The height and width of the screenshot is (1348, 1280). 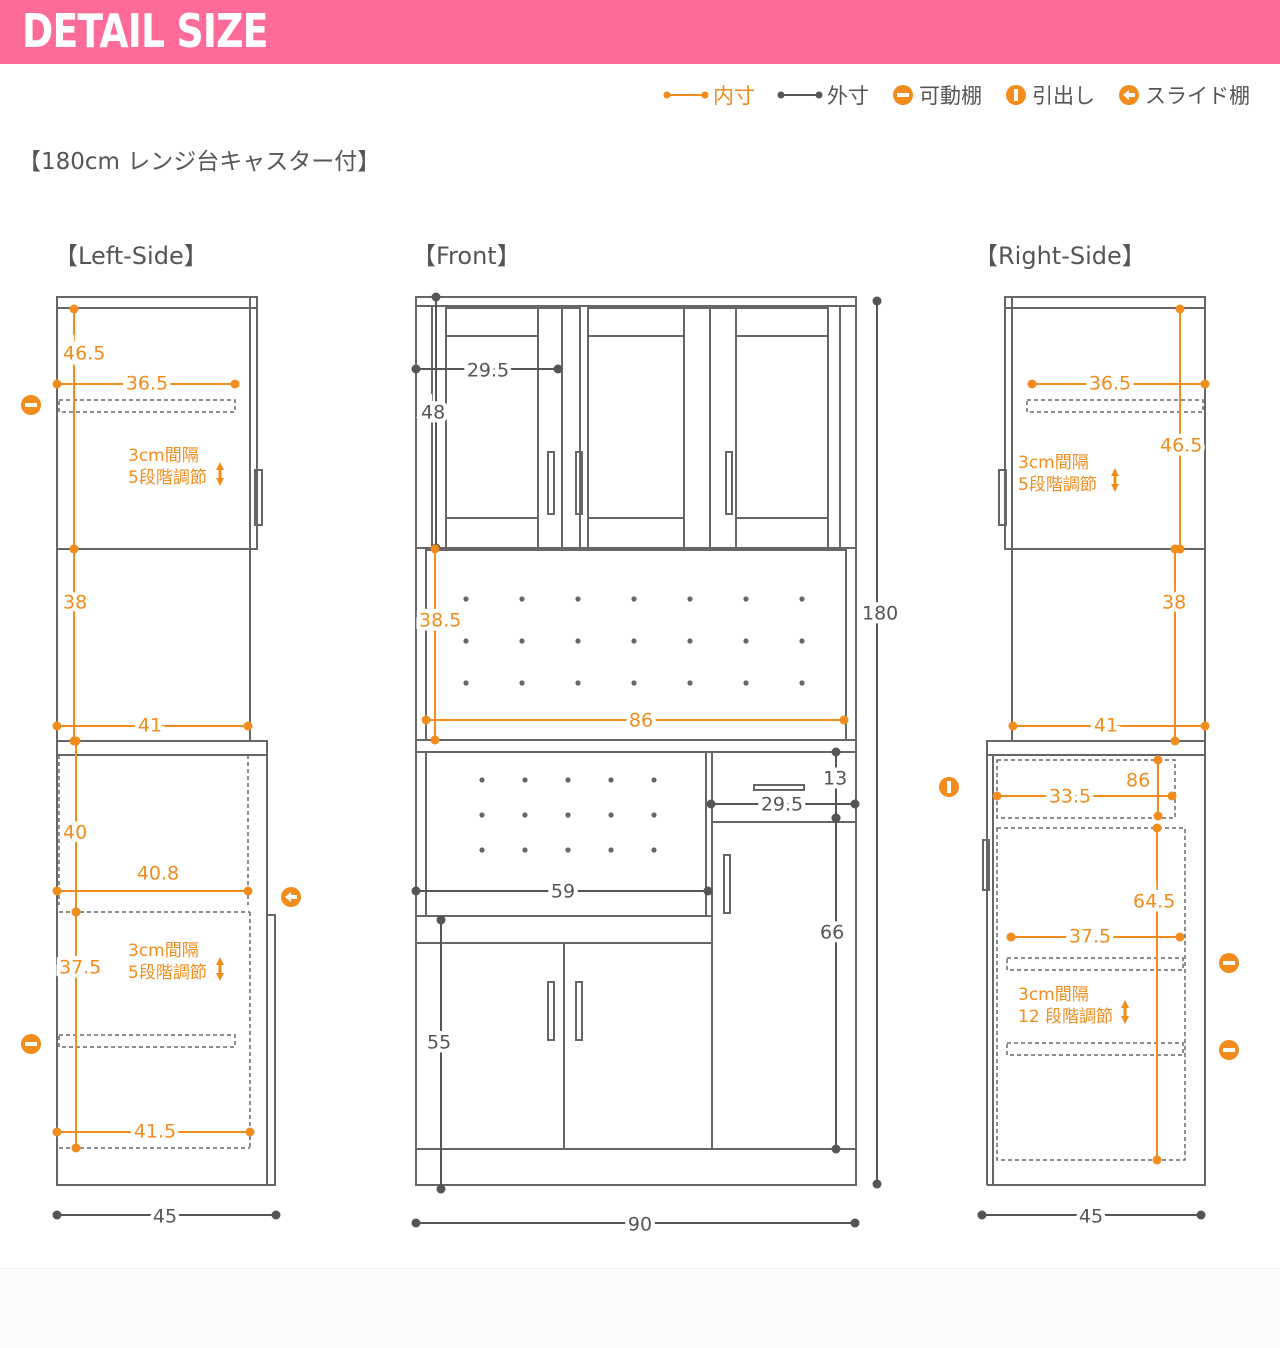 What do you see at coordinates (488, 371) in the screenshot?
I see `front-w-glass-label: 29.5` at bounding box center [488, 371].